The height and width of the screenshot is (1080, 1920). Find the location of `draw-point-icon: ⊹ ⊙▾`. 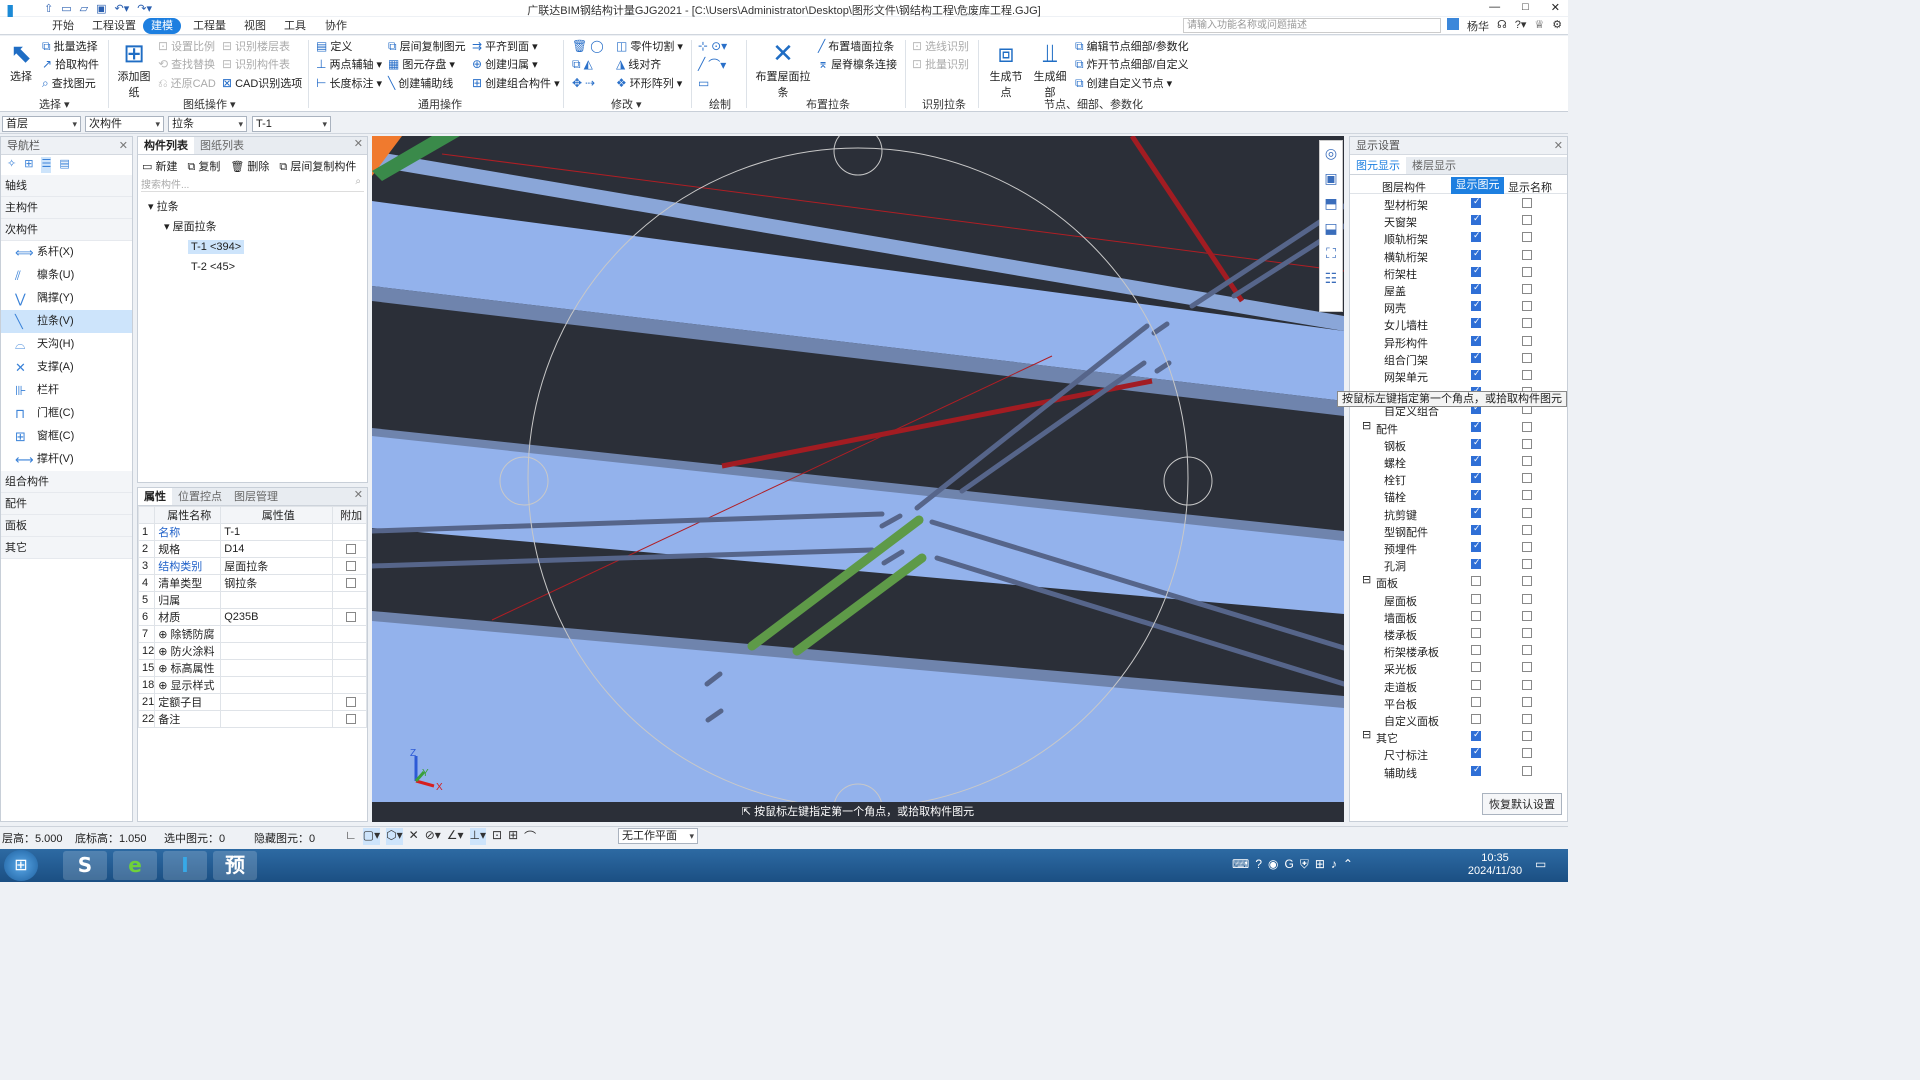

draw-point-icon: ⊹ ⊙▾ is located at coordinates (712, 46).